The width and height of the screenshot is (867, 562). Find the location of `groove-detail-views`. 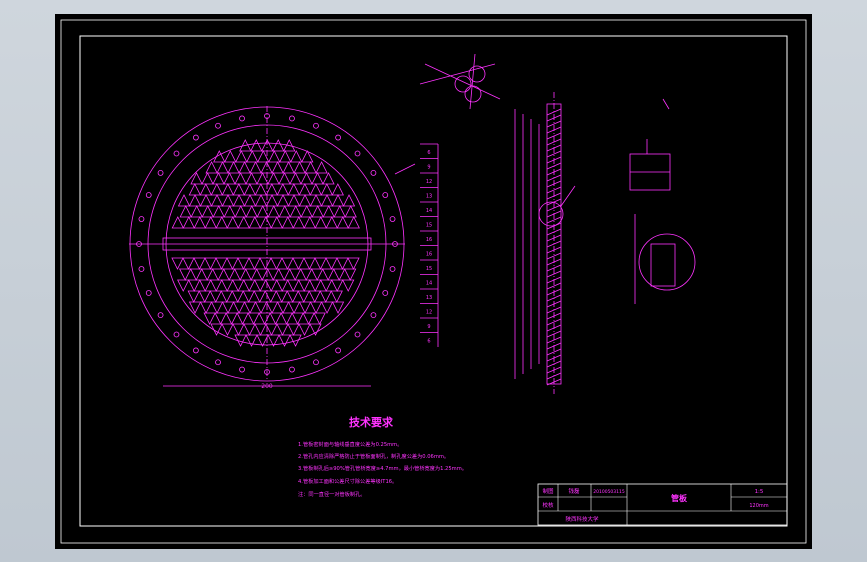

groove-detail-views is located at coordinates (662, 201).